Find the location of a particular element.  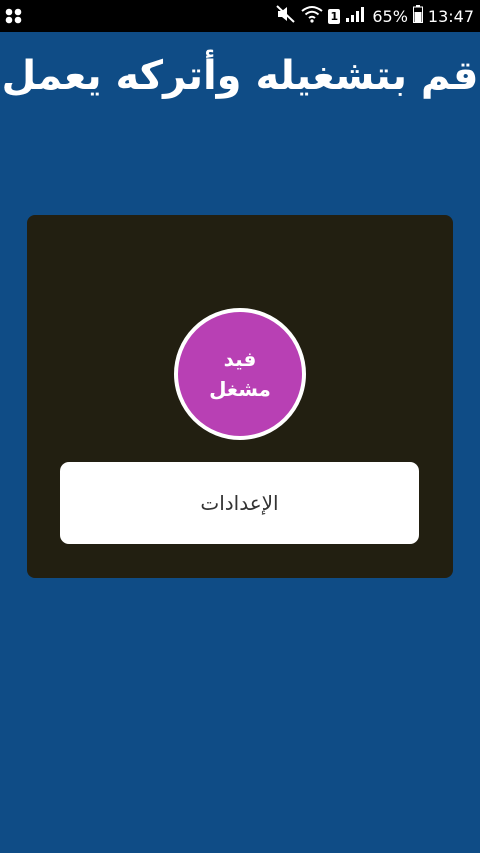

signal-icon is located at coordinates (356, 16).